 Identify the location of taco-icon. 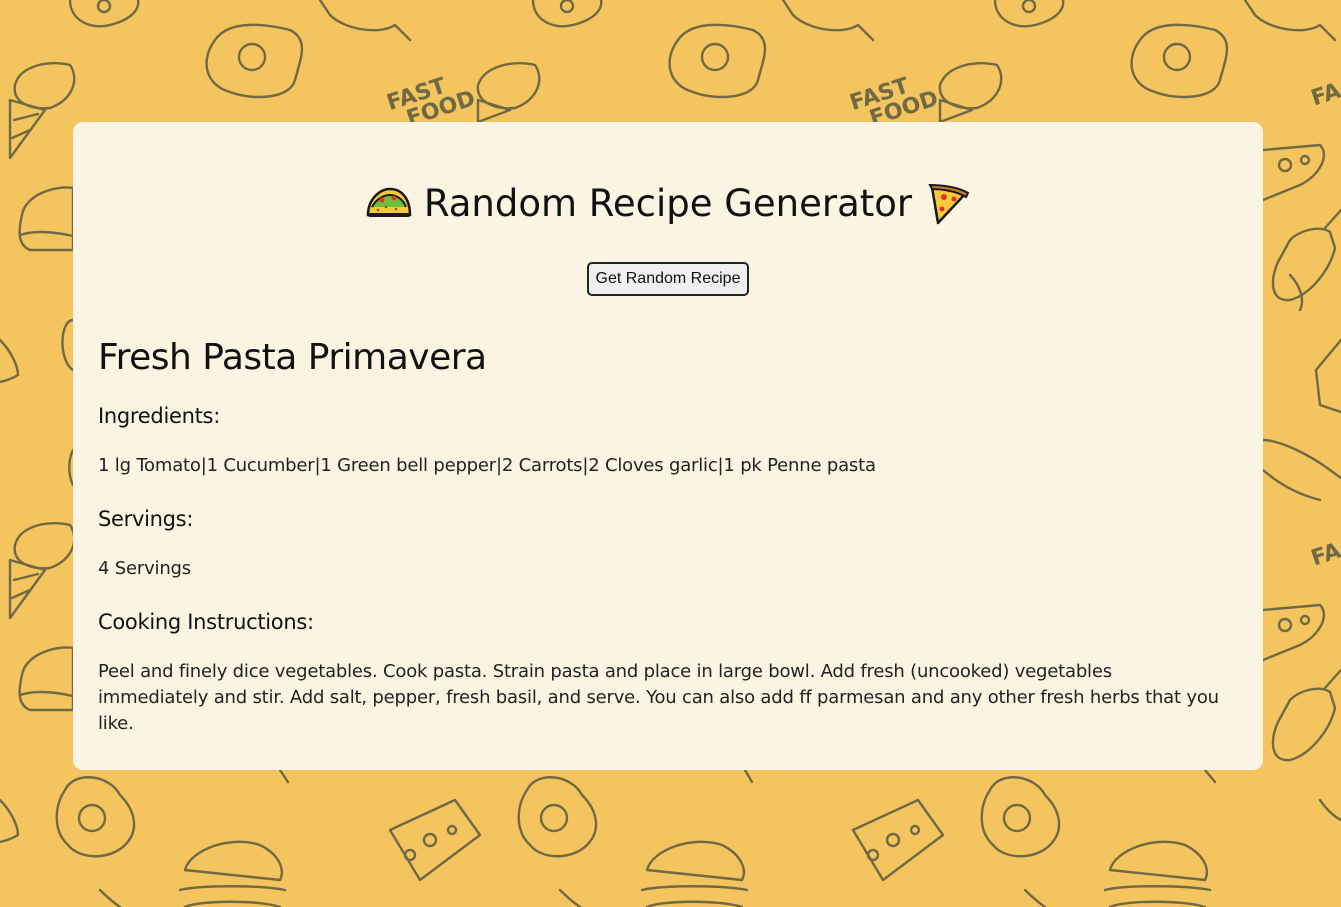
(389, 202).